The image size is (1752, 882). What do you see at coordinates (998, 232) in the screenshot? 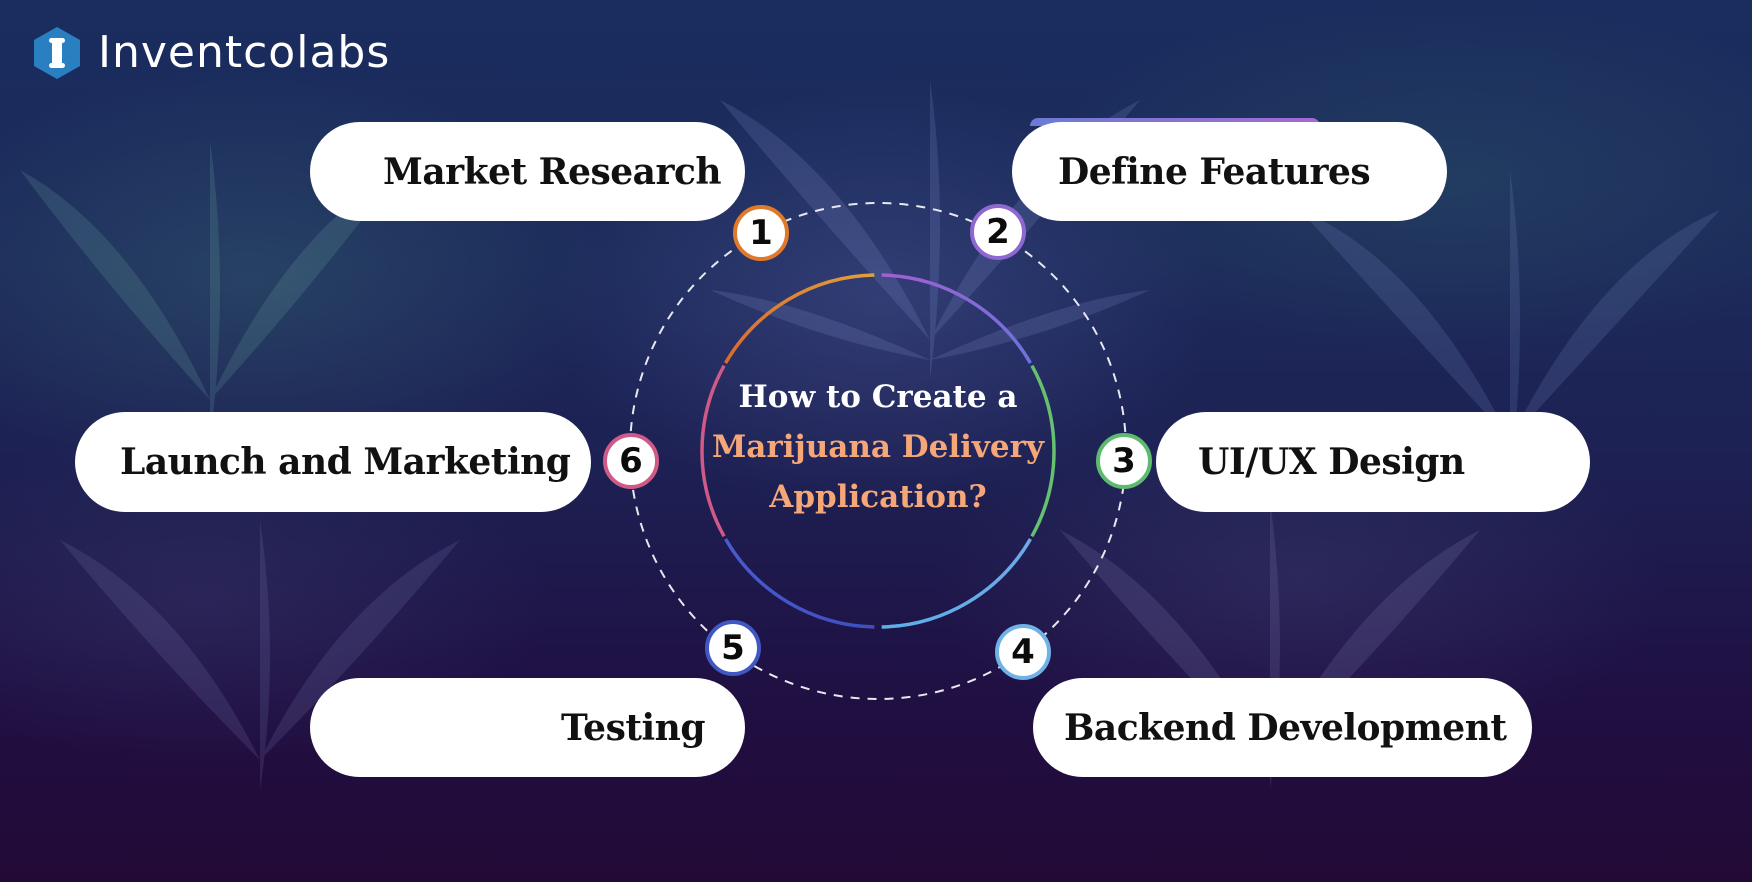
I see `step-number-badge-2: 2` at bounding box center [998, 232].